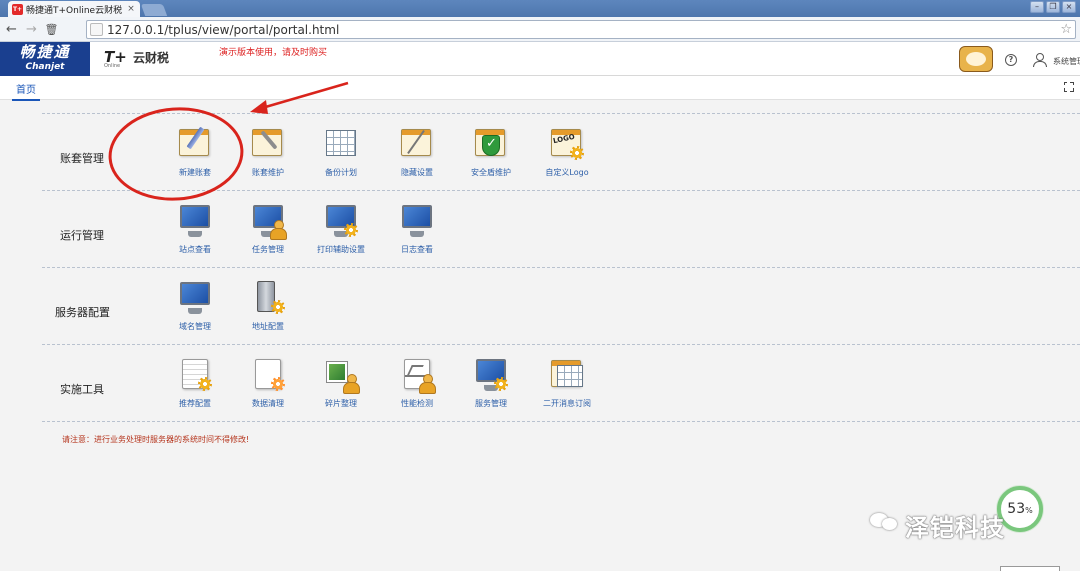 The image size is (1080, 571). I want to click on domain-management-icon, so click(195, 297).